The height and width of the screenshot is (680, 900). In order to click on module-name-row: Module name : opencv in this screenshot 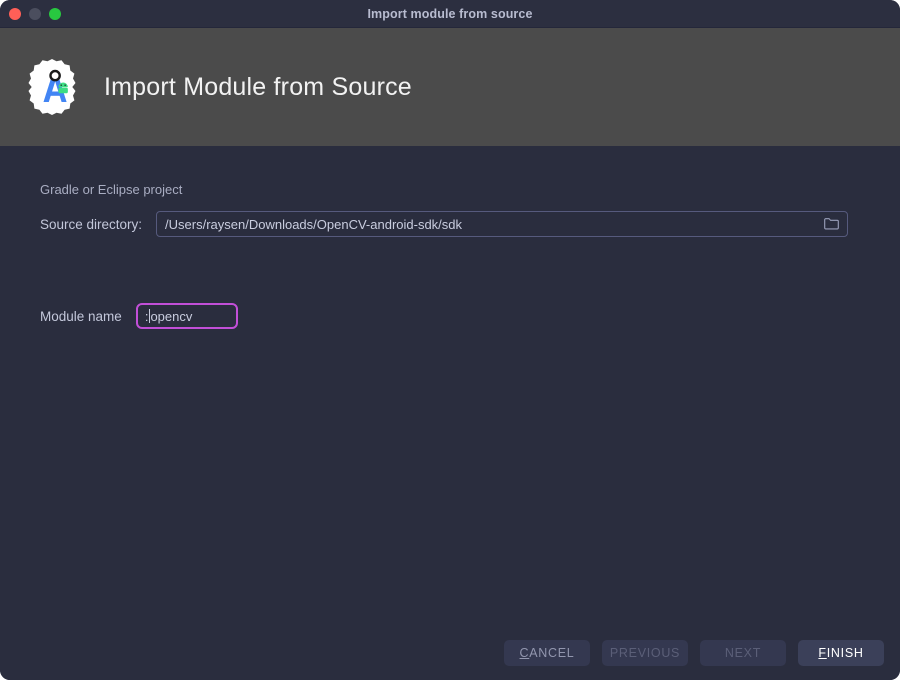, I will do `click(450, 316)`.